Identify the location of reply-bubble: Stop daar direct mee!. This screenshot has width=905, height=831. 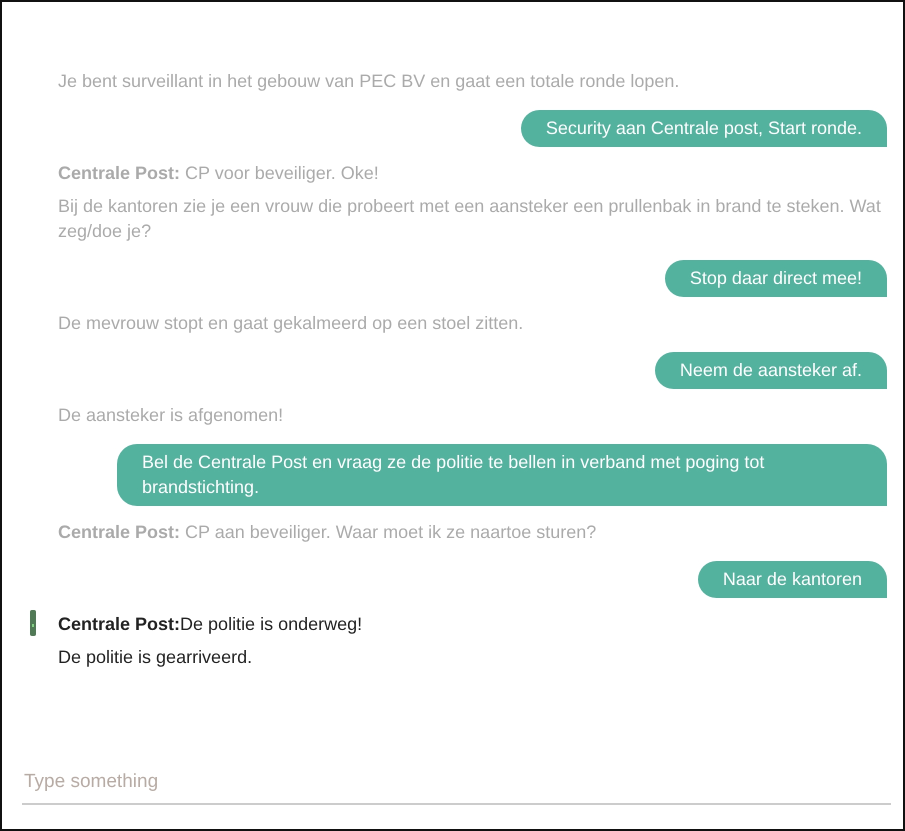
(775, 278).